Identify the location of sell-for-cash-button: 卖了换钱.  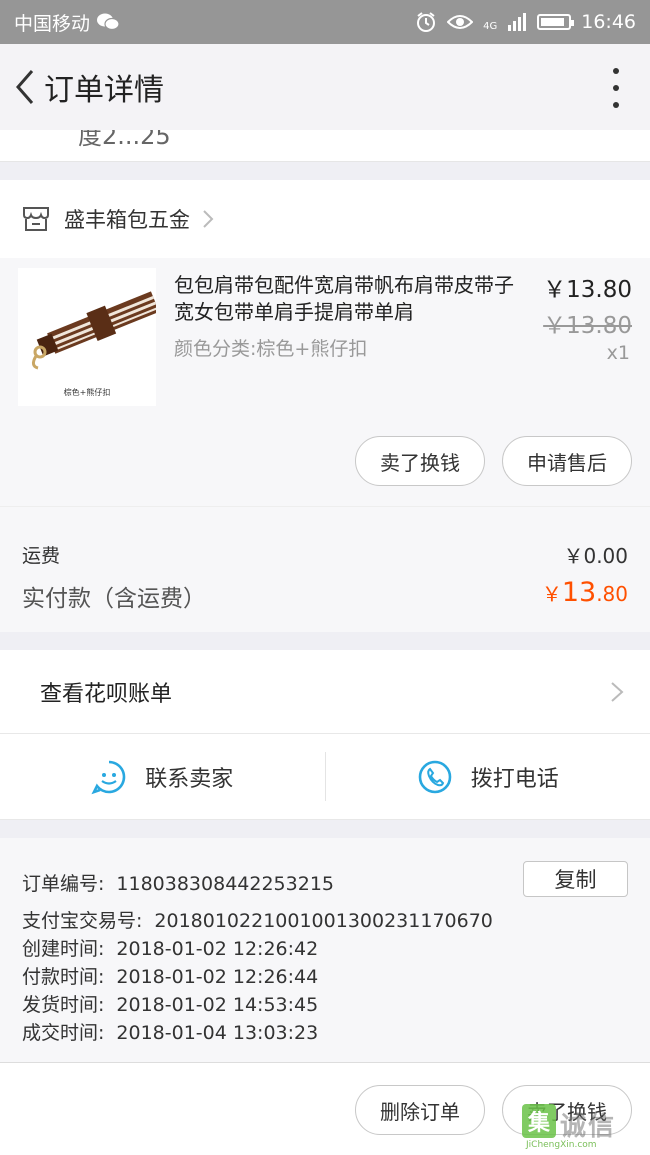
(420, 461).